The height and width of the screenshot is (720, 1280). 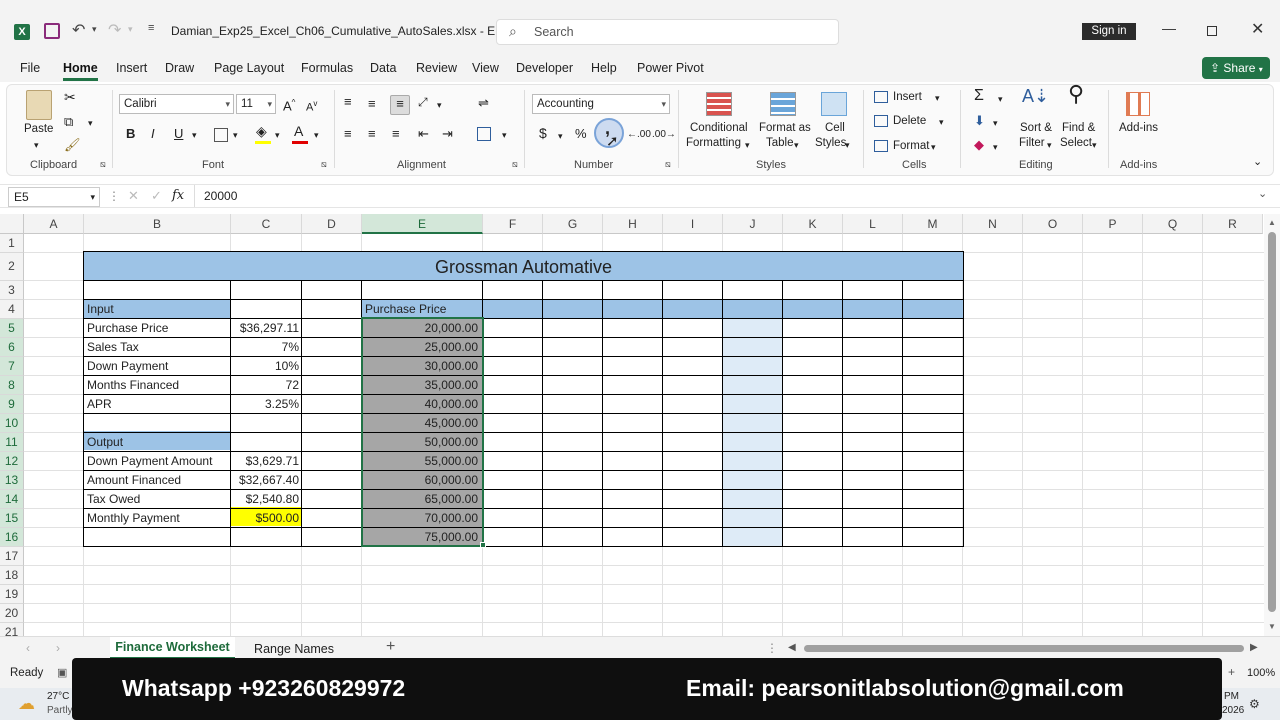 What do you see at coordinates (12, 347) in the screenshot?
I see `row-header: 6` at bounding box center [12, 347].